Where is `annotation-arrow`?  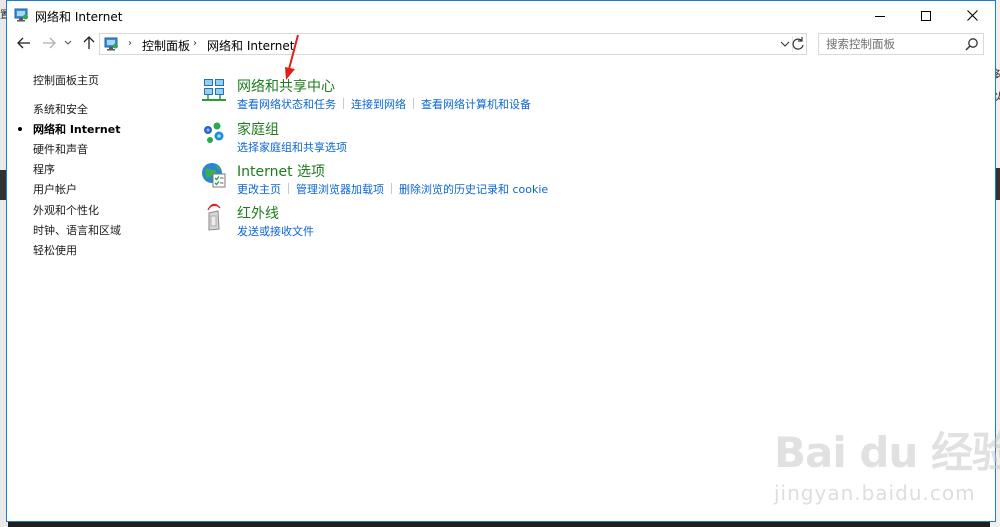
annotation-arrow is located at coordinates (292, 57).